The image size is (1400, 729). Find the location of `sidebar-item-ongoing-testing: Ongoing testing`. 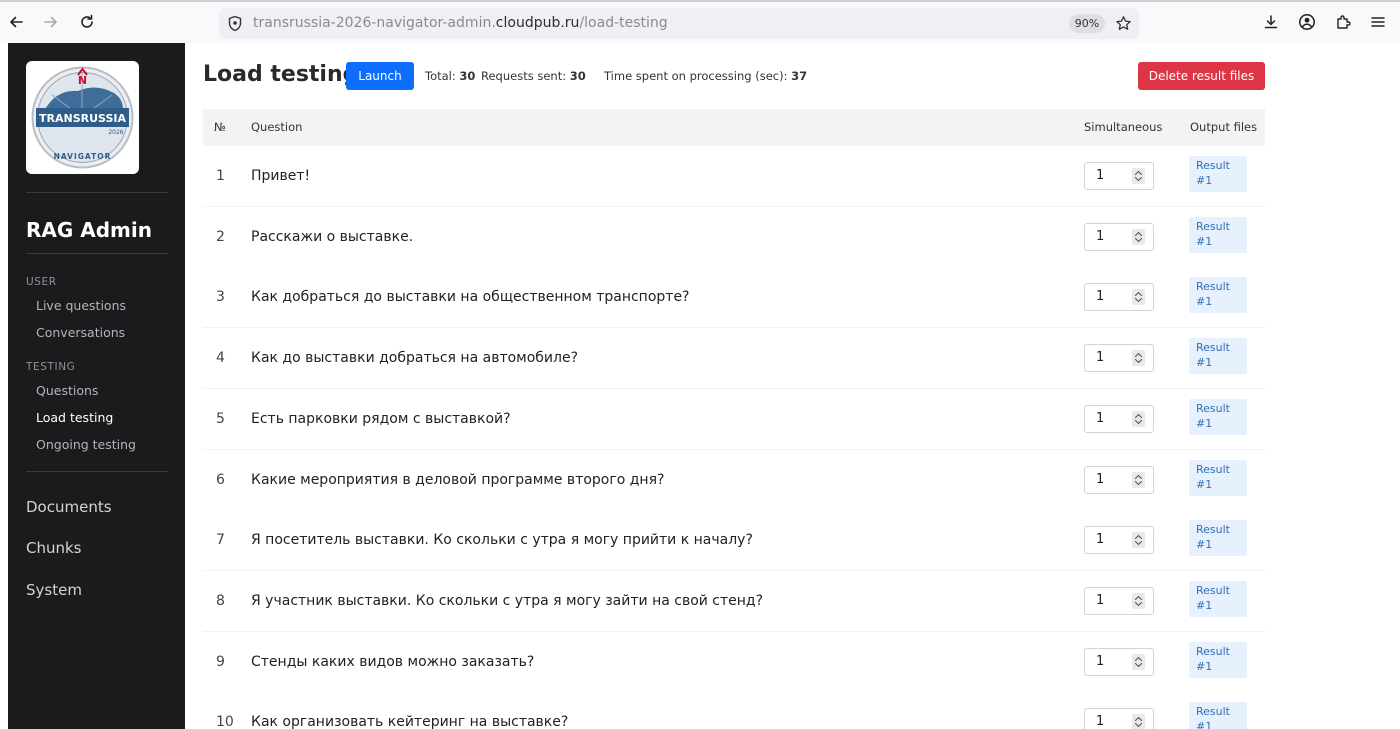

sidebar-item-ongoing-testing: Ongoing testing is located at coordinates (86, 444).